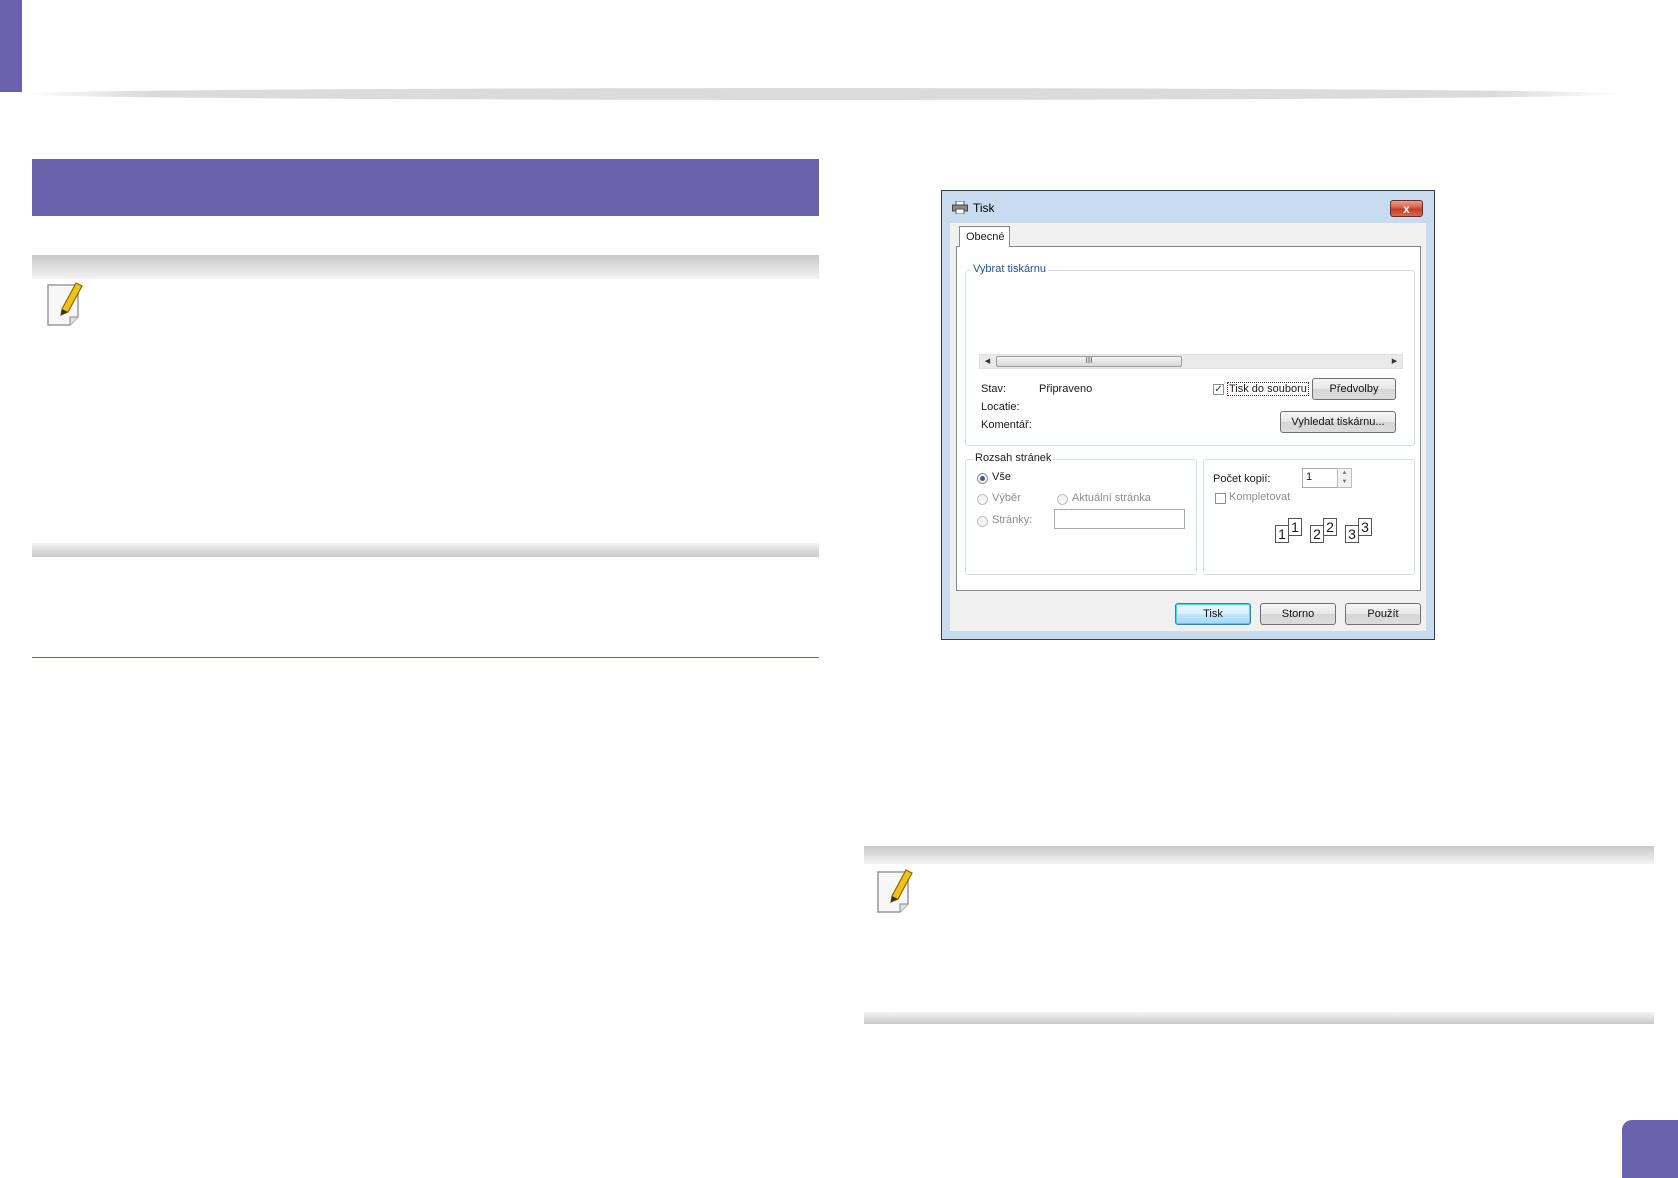  I want to click on radio-selection-label: Výběr, so click(1006, 498).